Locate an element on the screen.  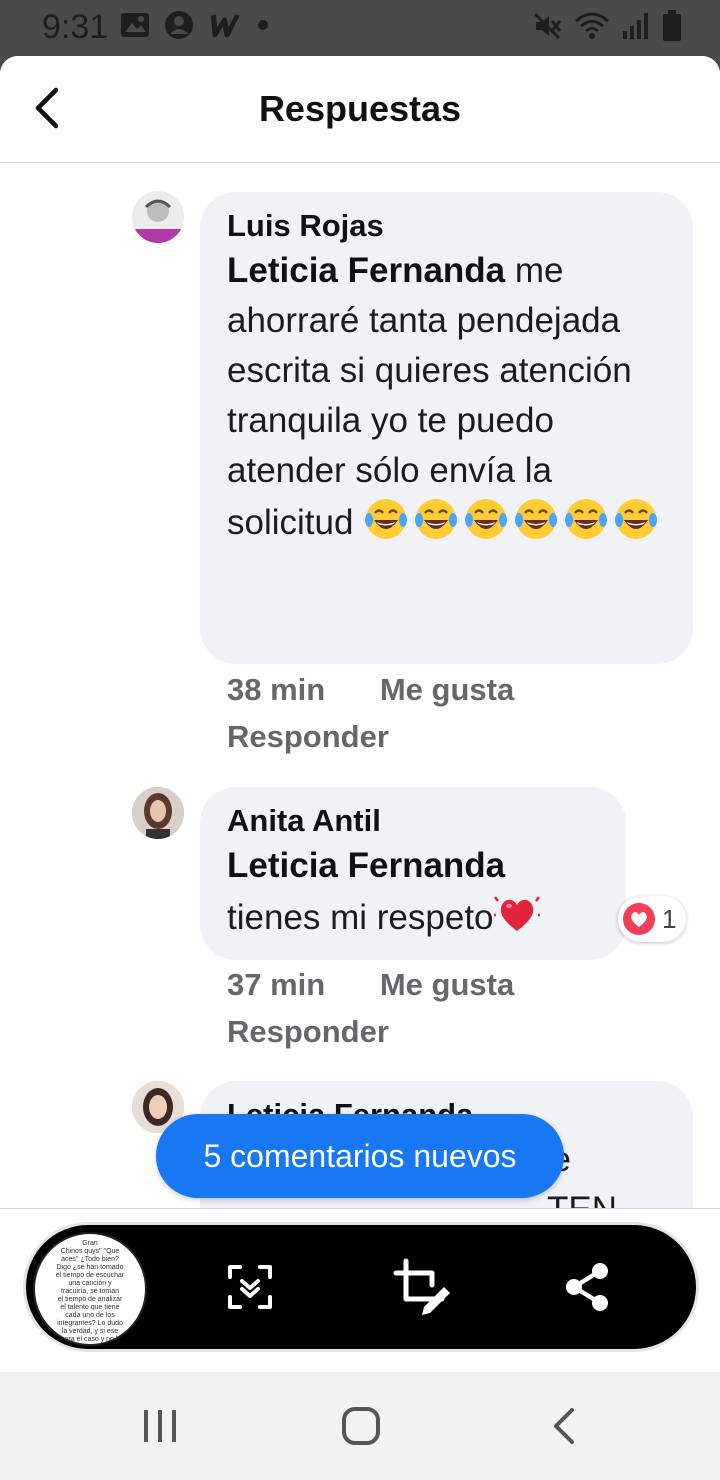
comment-actions: 38 min Me gusta Responder is located at coordinates (370, 713).